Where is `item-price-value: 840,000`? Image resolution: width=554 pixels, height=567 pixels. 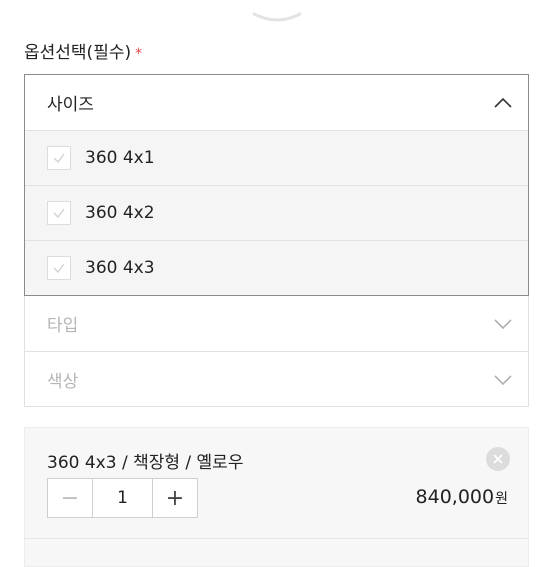 item-price-value: 840,000 is located at coordinates (455, 497).